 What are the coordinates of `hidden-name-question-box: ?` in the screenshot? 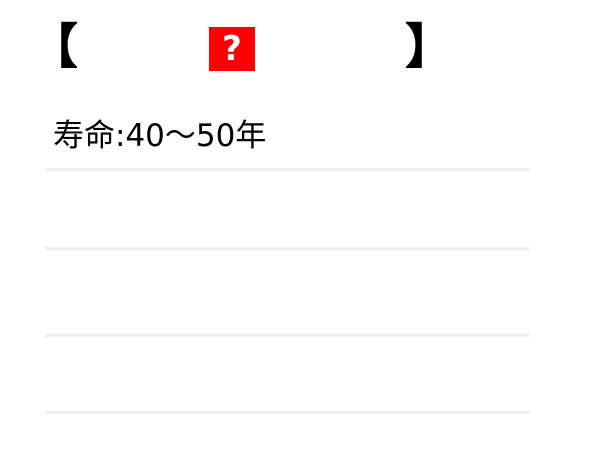 It's located at (232, 49).